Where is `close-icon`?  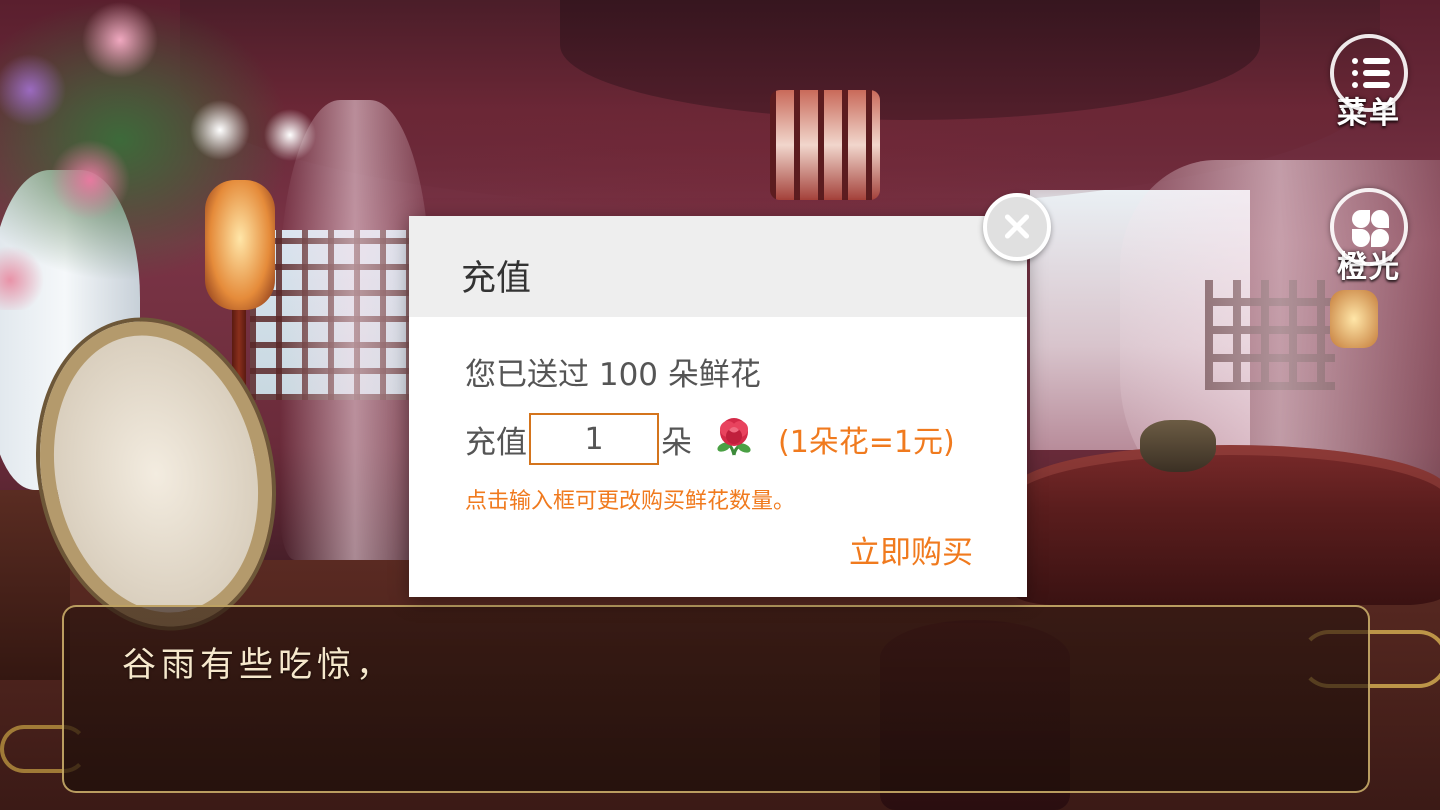
close-icon is located at coordinates (1017, 227).